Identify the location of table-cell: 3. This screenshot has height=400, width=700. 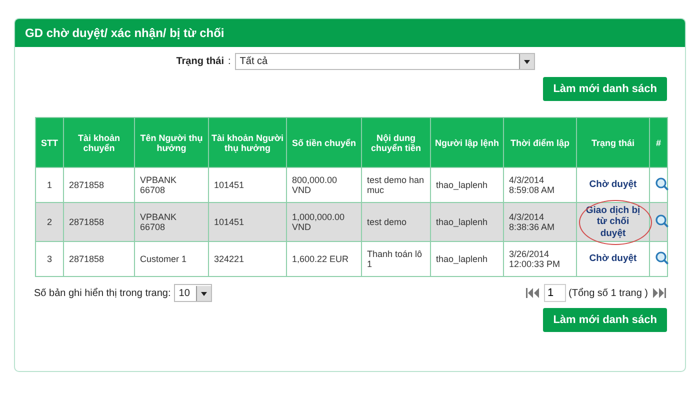
(50, 259).